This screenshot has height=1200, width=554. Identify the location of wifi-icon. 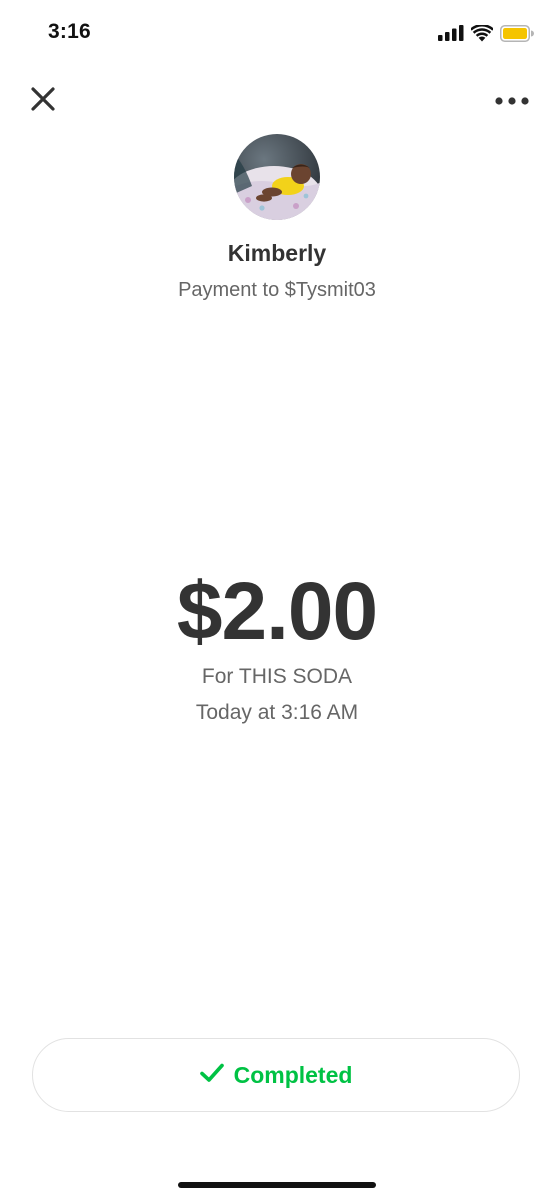
(482, 33).